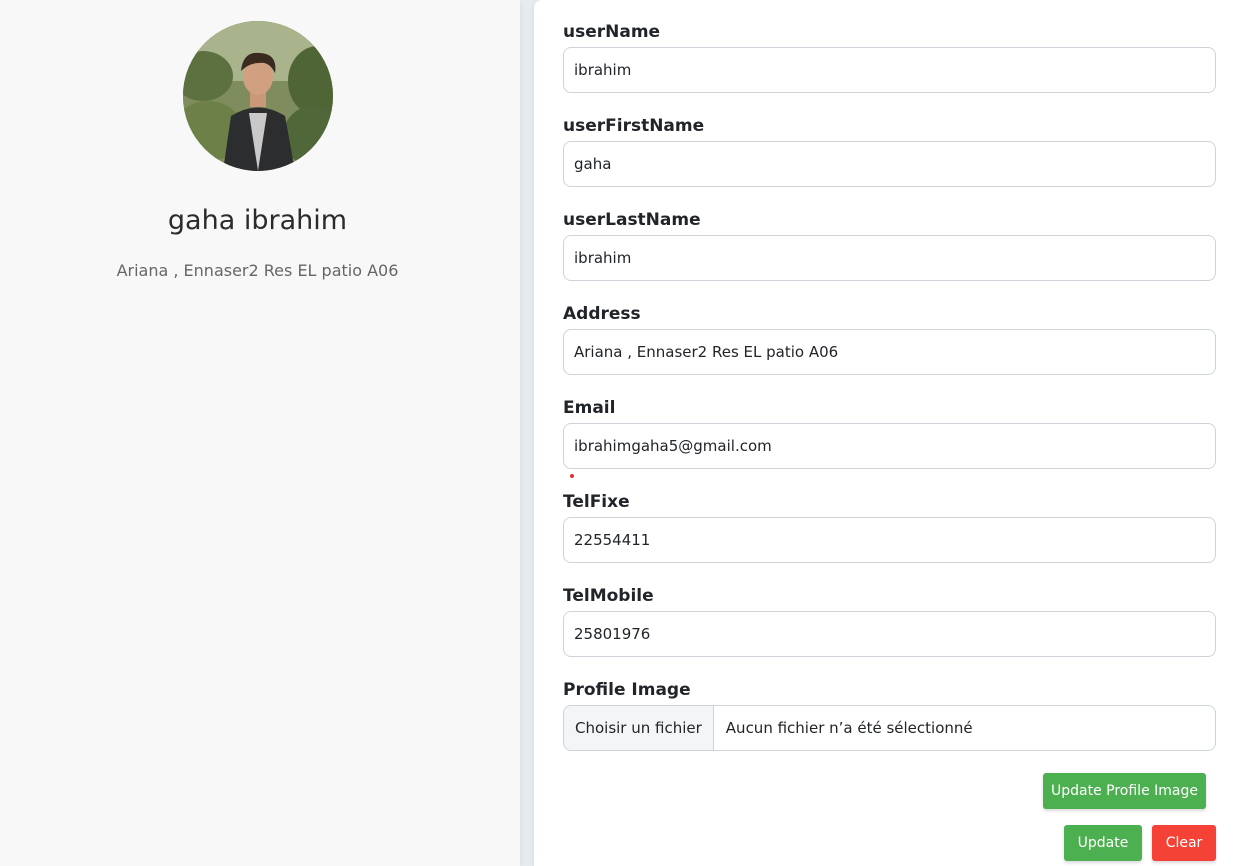  I want to click on tel-fixe-input, so click(889, 540).